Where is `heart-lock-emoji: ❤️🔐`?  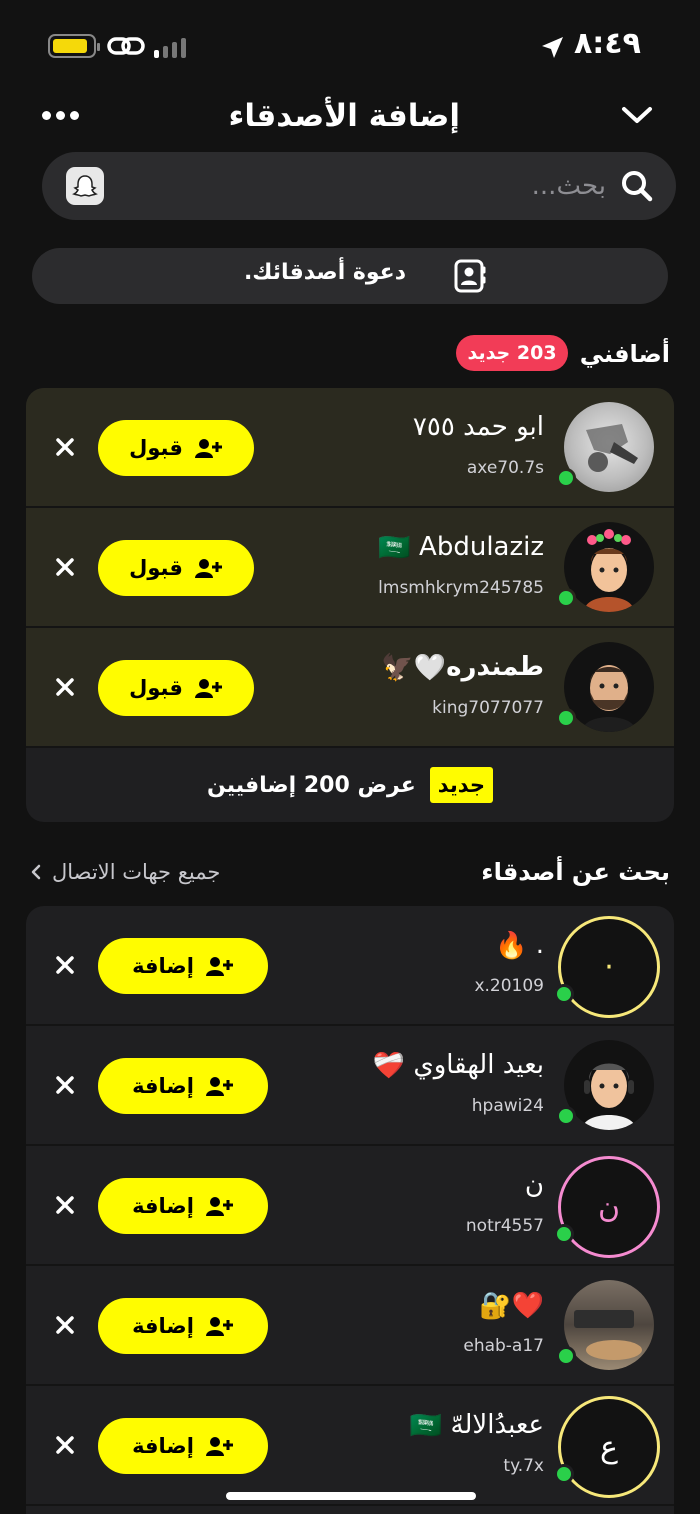 heart-lock-emoji: ❤️🔐 is located at coordinates (511, 1305).